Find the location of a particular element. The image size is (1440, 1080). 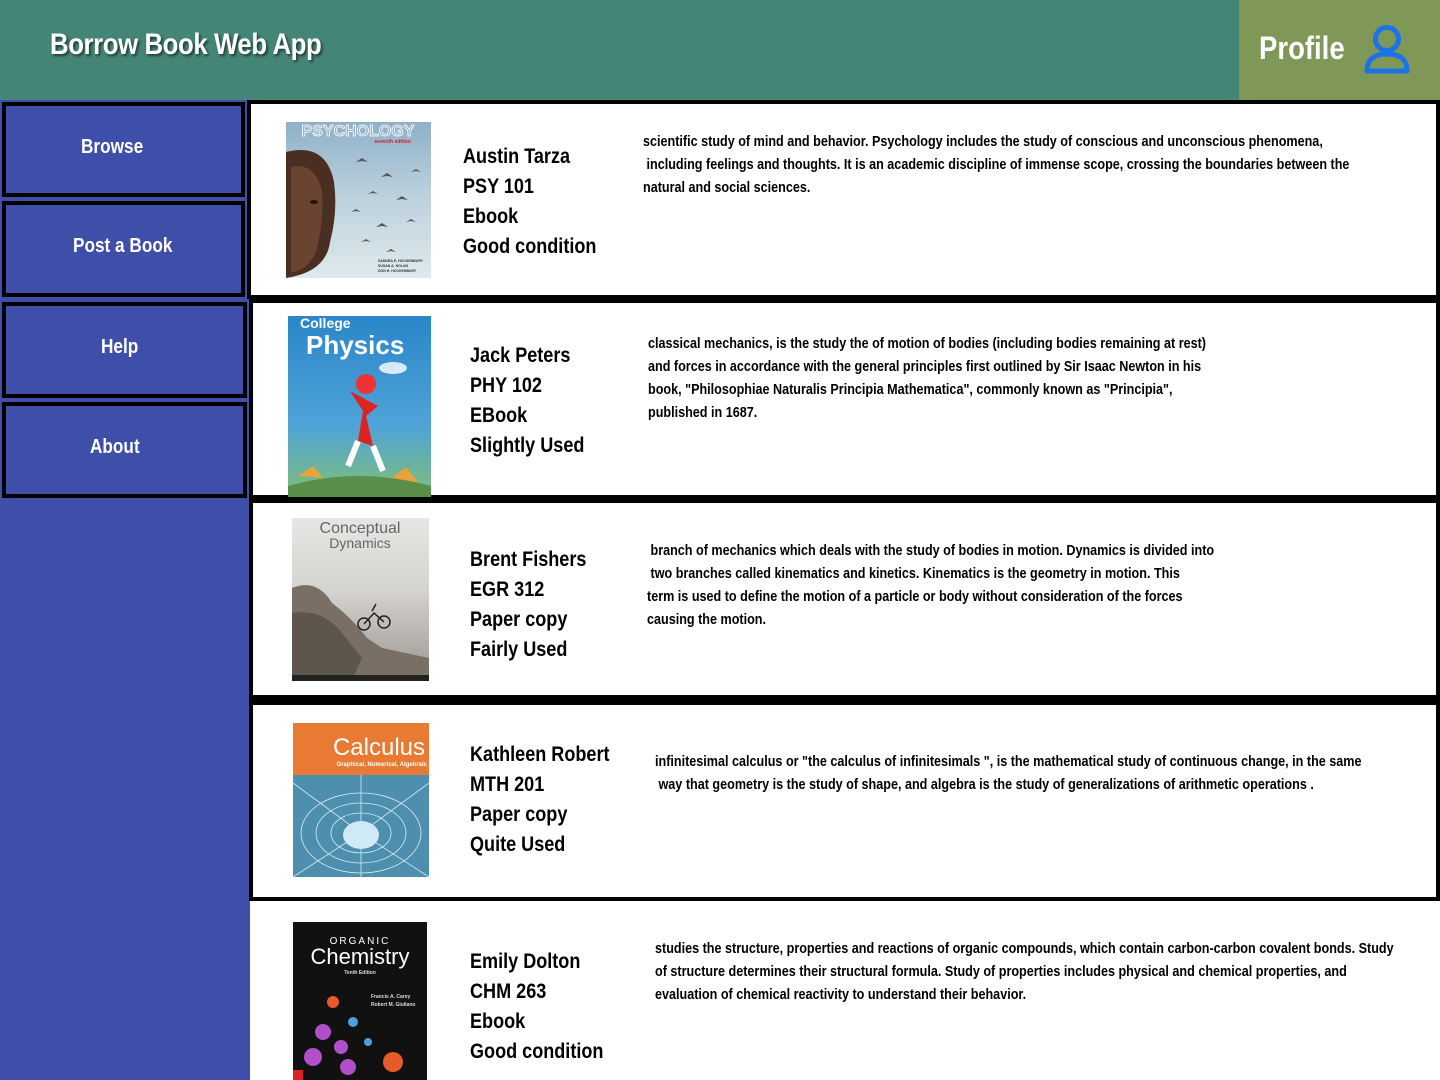

cover-title: PSYCHOLOGY is located at coordinates (358, 131).